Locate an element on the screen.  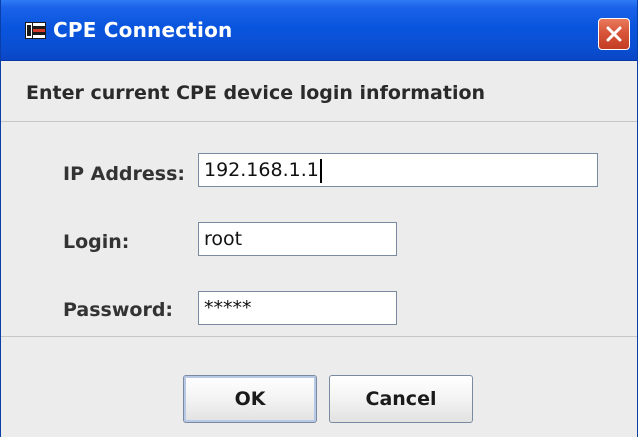
close-icon is located at coordinates (614, 34).